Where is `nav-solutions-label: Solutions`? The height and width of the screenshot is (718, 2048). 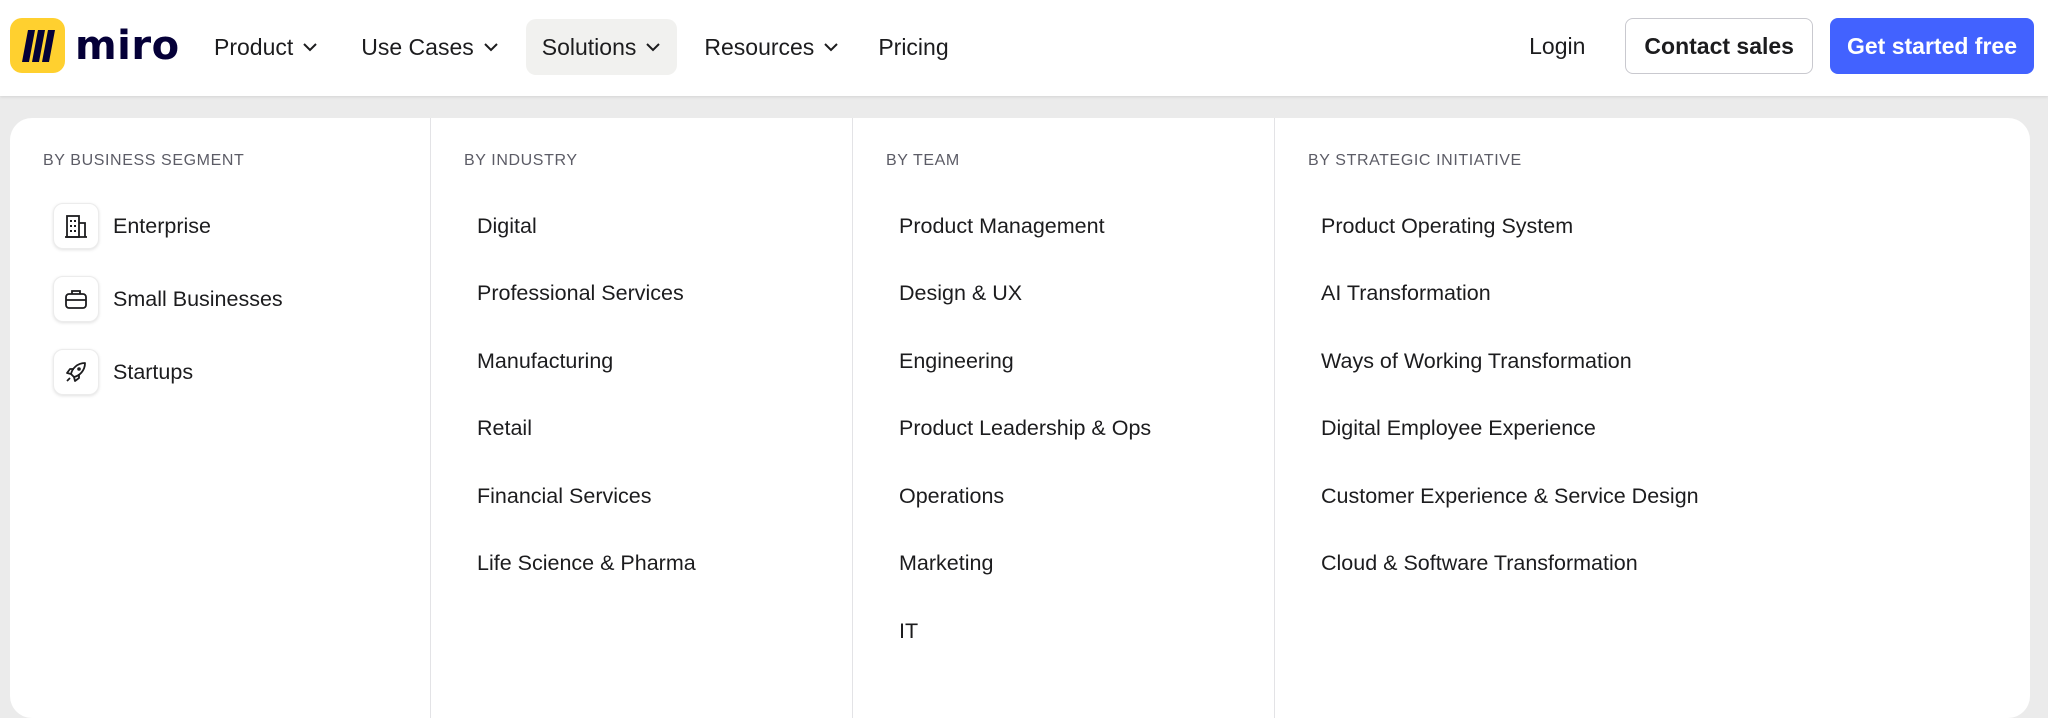 nav-solutions-label: Solutions is located at coordinates (589, 46).